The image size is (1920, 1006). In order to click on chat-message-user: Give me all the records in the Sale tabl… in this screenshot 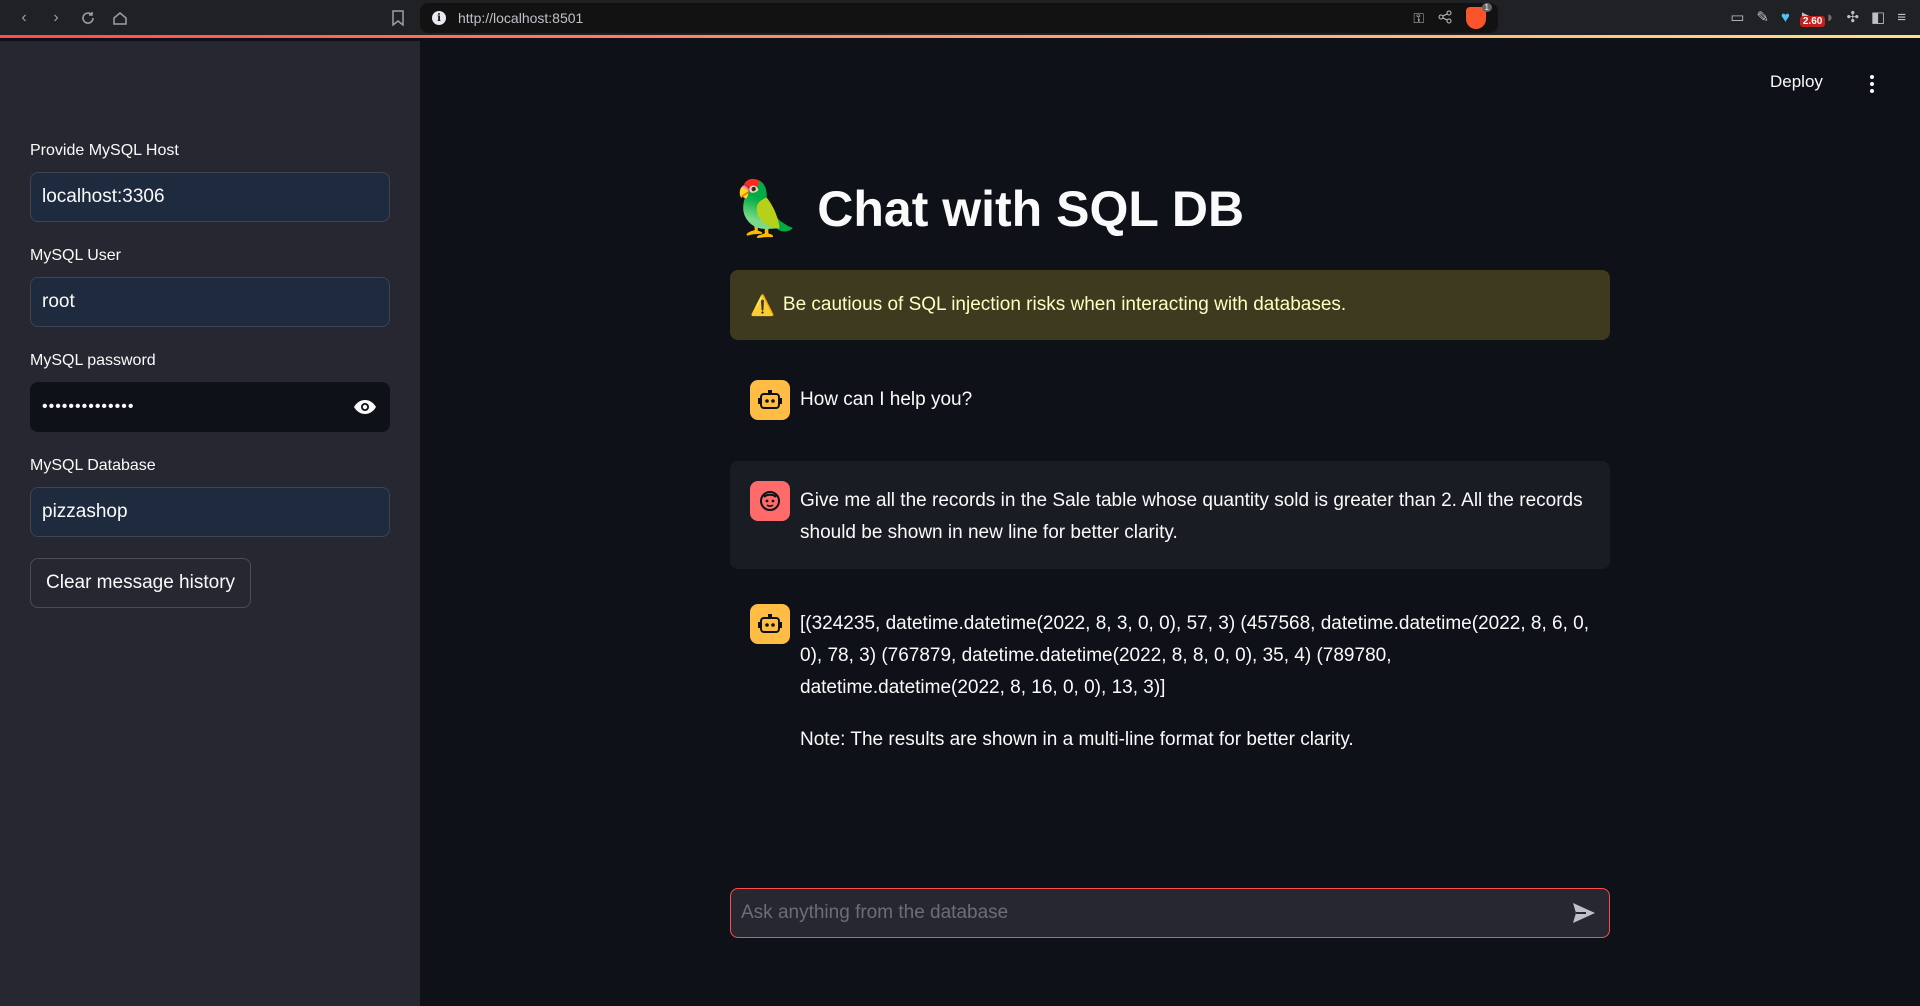, I will do `click(1170, 515)`.